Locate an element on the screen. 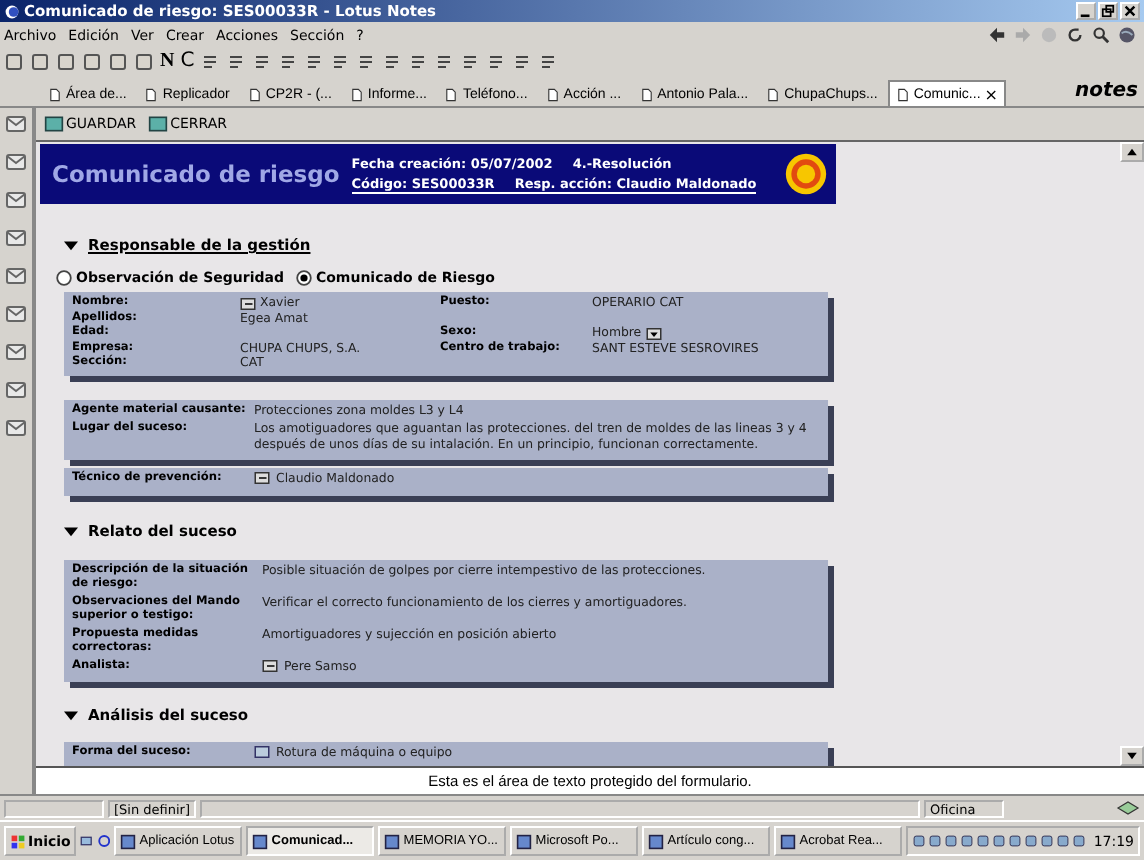  minimize-button is located at coordinates (1086, 11).